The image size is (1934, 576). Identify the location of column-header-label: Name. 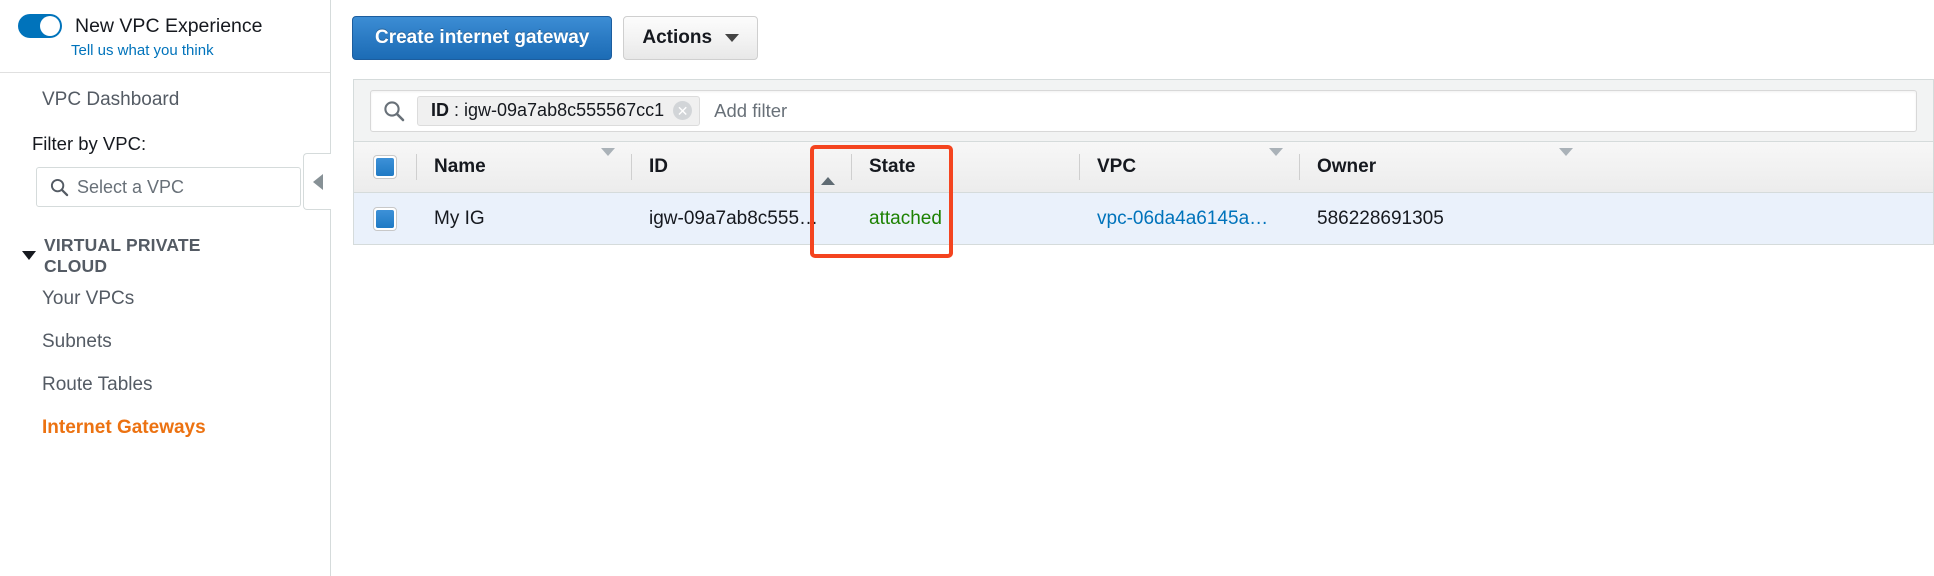
(460, 166).